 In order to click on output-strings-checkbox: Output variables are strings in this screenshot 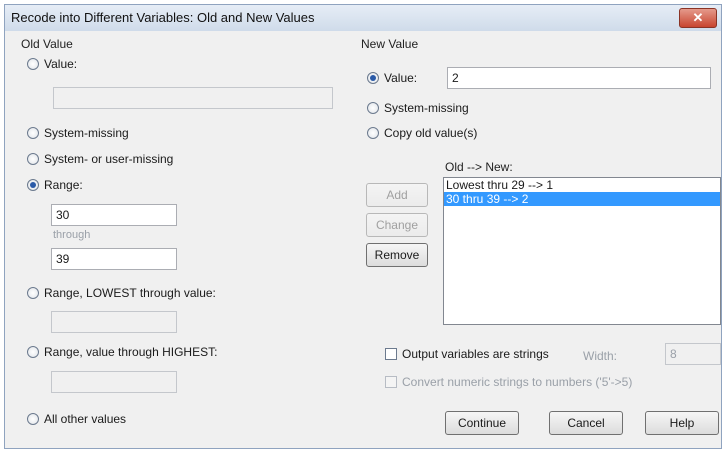, I will do `click(467, 354)`.